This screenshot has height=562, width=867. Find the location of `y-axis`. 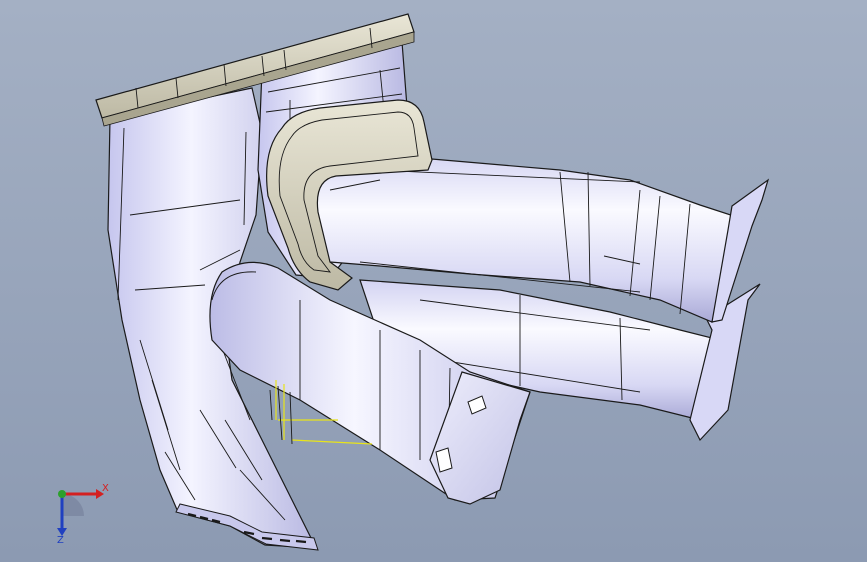

y-axis is located at coordinates (62, 494).